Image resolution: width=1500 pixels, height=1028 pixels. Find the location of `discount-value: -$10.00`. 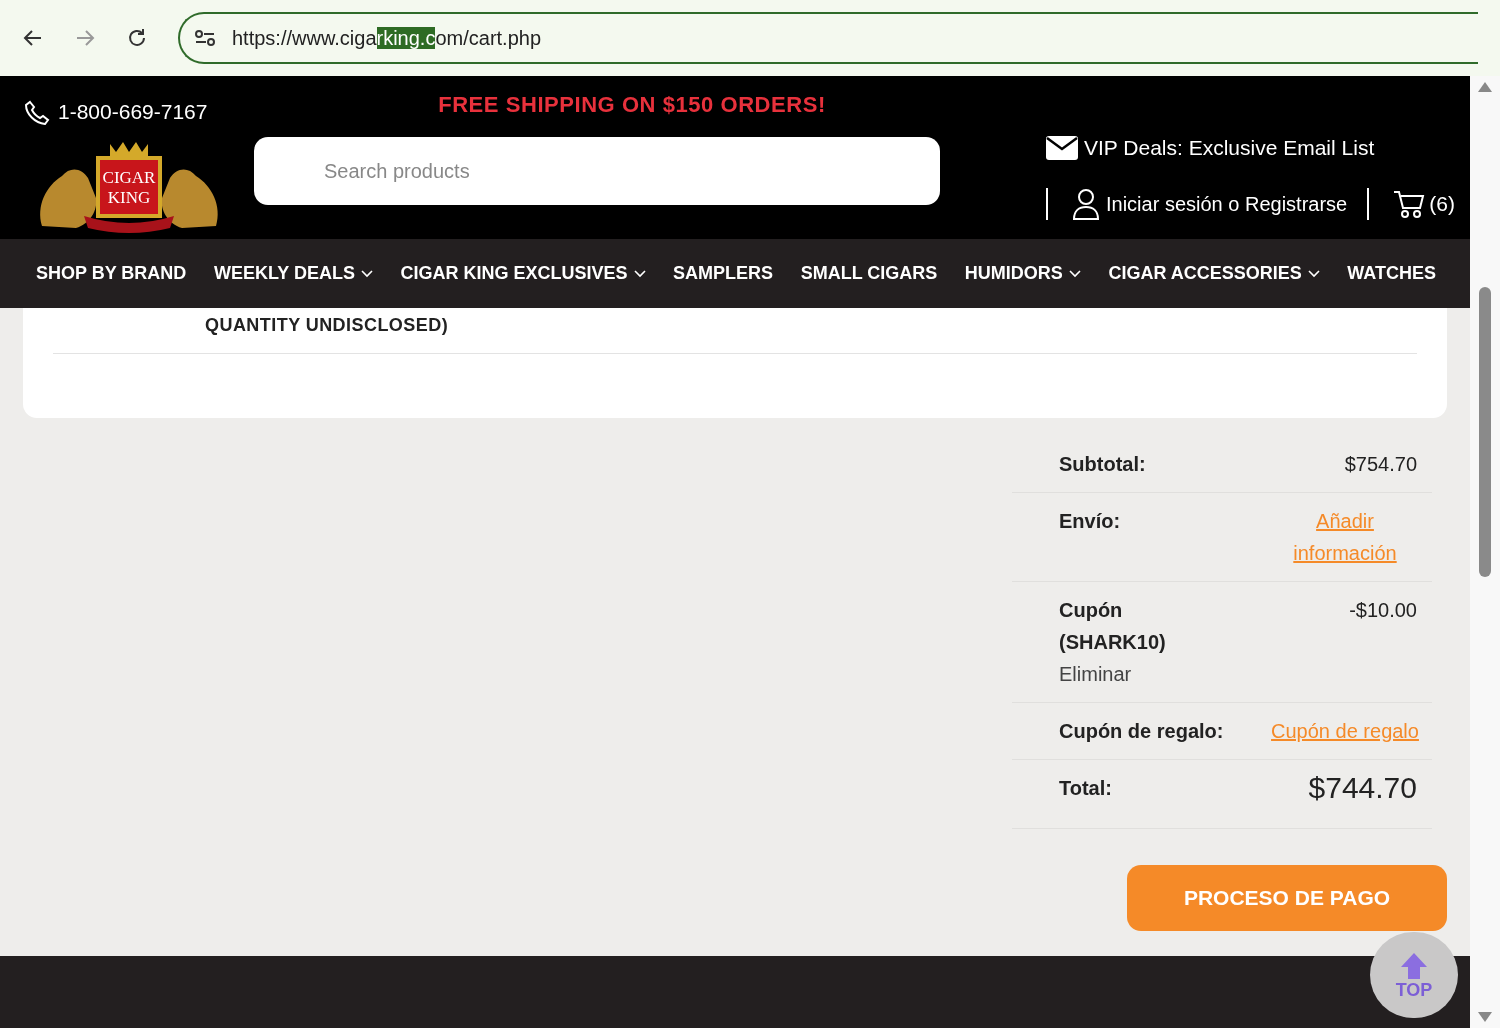

discount-value: -$10.00 is located at coordinates (1383, 610).